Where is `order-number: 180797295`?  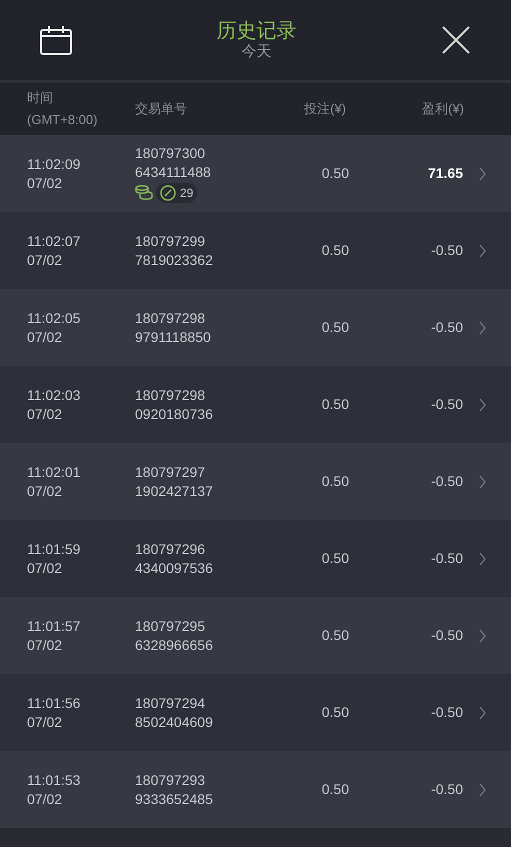
order-number: 180797295 is located at coordinates (170, 626).